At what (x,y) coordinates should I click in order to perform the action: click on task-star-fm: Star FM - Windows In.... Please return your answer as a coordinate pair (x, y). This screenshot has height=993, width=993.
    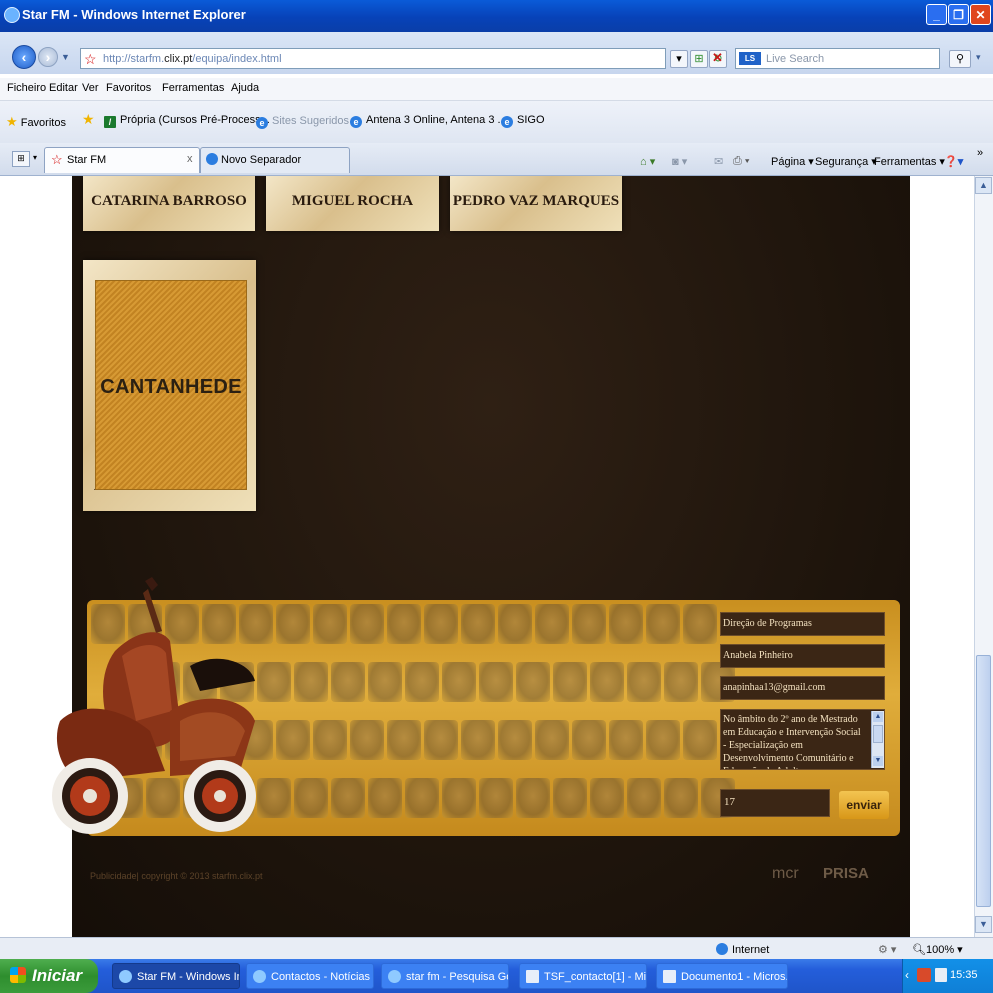
    Looking at the image, I should click on (176, 976).